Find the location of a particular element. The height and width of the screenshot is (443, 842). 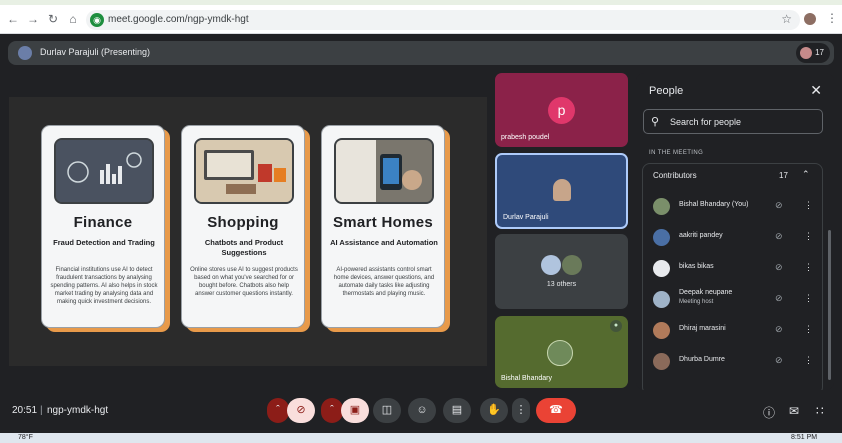

participant-video is located at coordinates (562, 190).